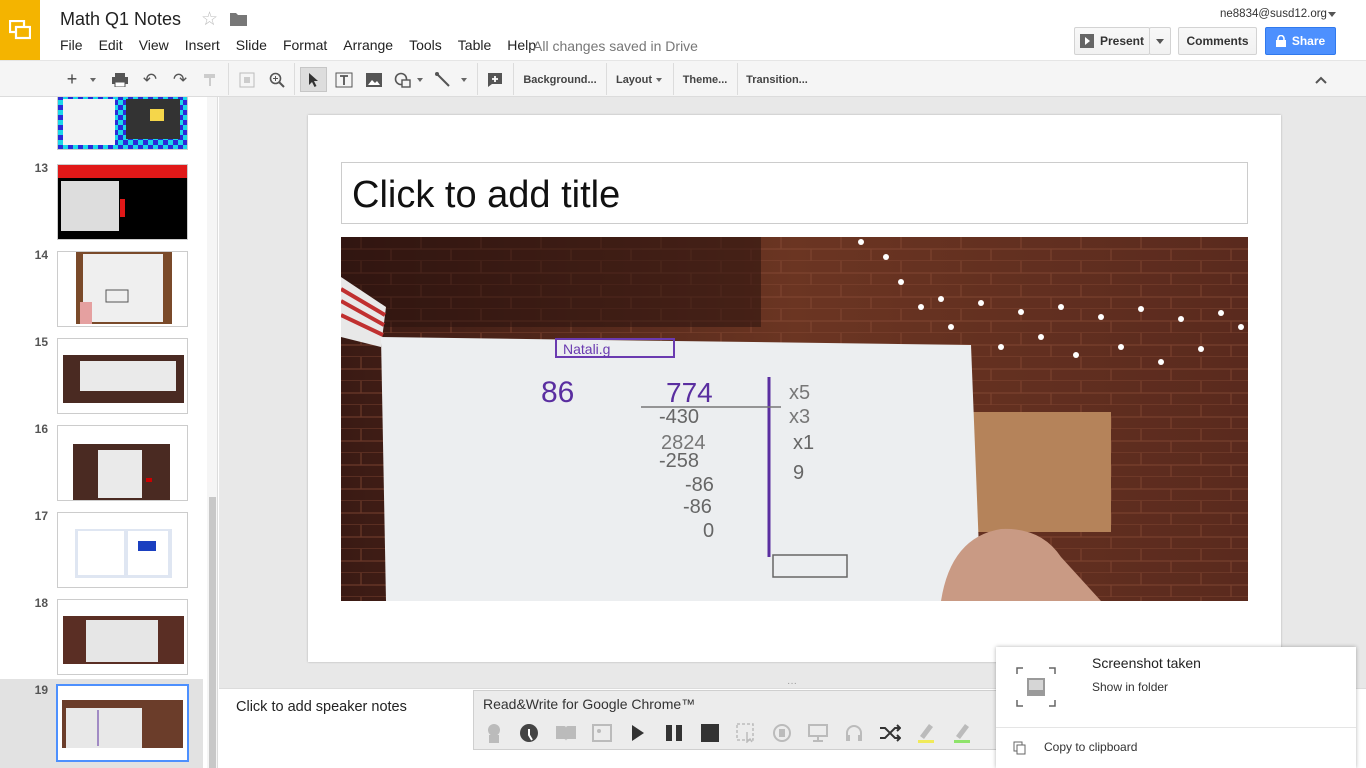  What do you see at coordinates (374, 79) in the screenshot?
I see `image-icon` at bounding box center [374, 79].